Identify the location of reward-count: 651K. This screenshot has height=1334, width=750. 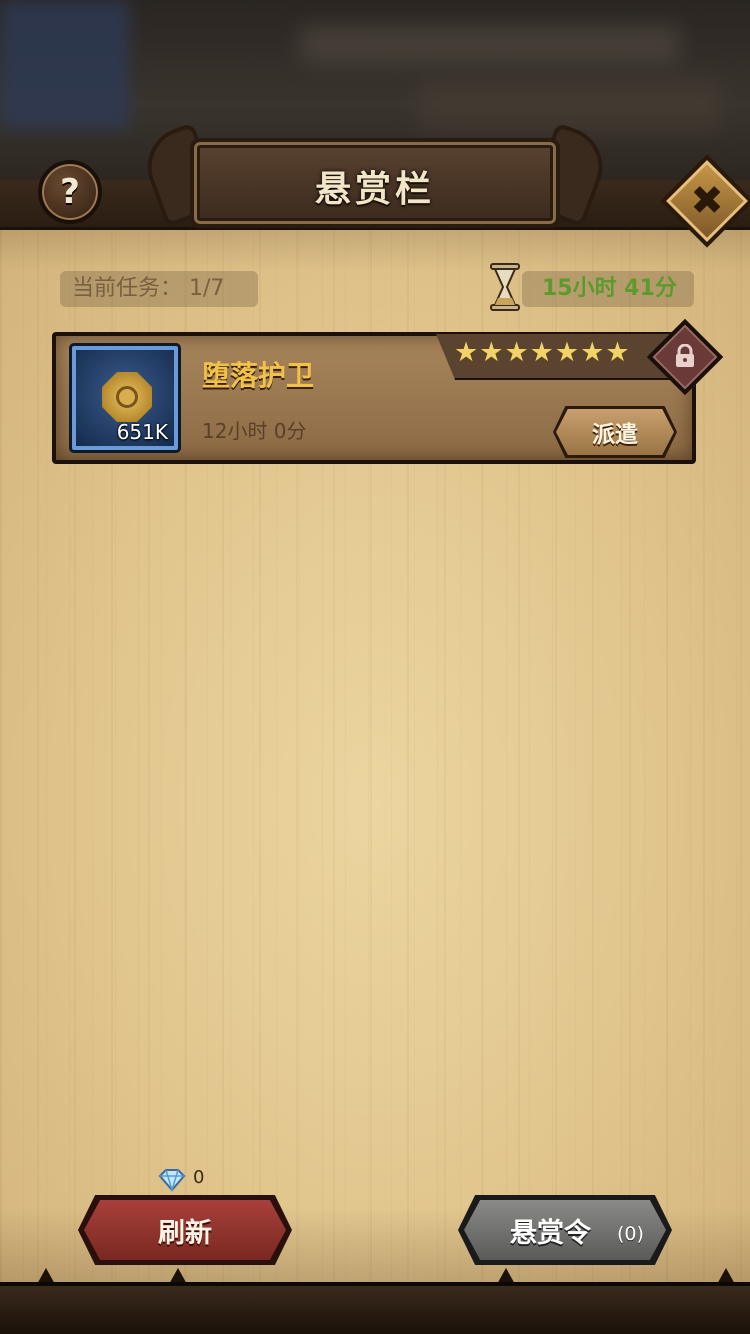
(142, 432).